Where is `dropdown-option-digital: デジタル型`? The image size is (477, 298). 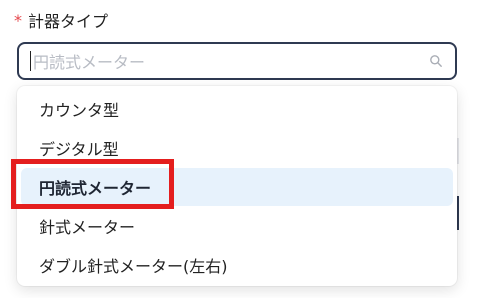 dropdown-option-digital: デジタル型 is located at coordinates (237, 148).